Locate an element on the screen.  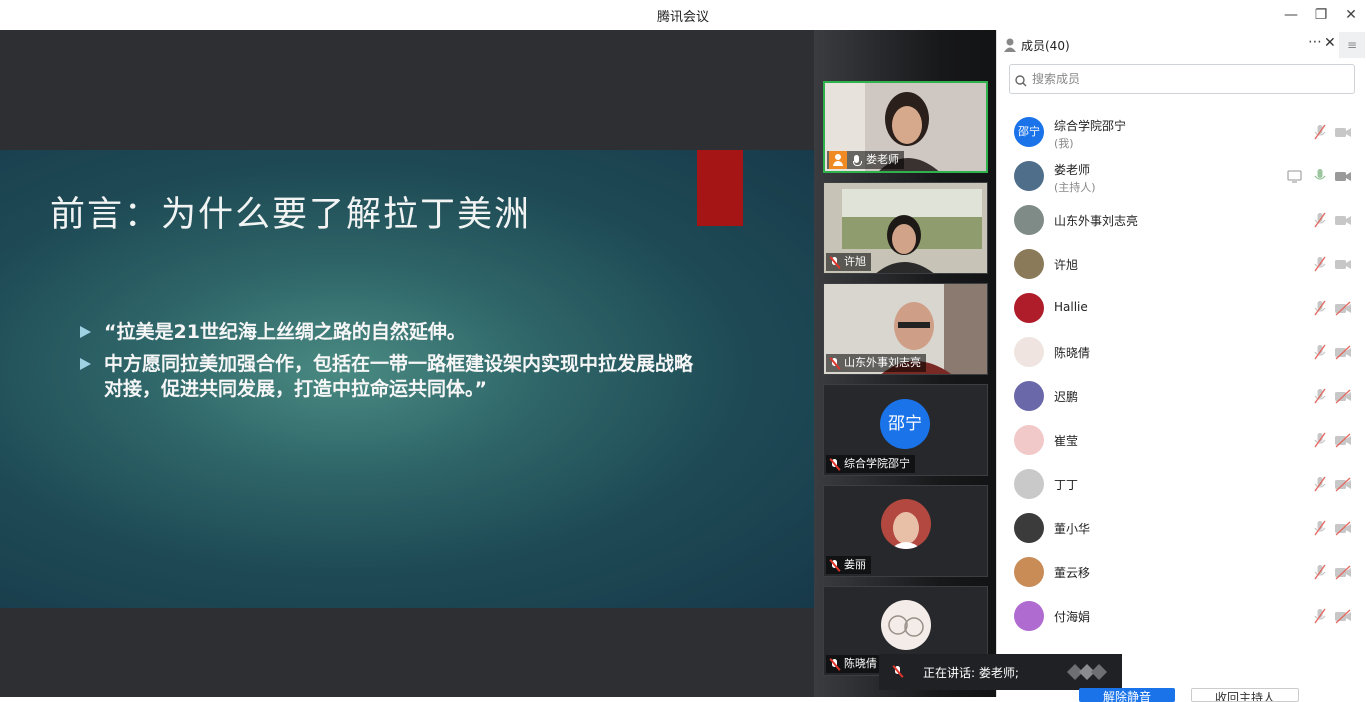
member-role: (主持人) is located at coordinates (1075, 187).